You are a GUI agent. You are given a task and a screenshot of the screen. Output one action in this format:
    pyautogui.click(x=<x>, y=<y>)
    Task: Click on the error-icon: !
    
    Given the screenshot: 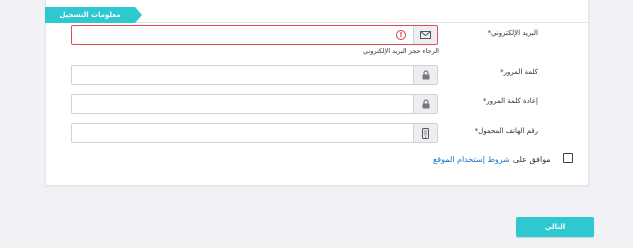 What is the action you would take?
    pyautogui.click(x=401, y=35)
    